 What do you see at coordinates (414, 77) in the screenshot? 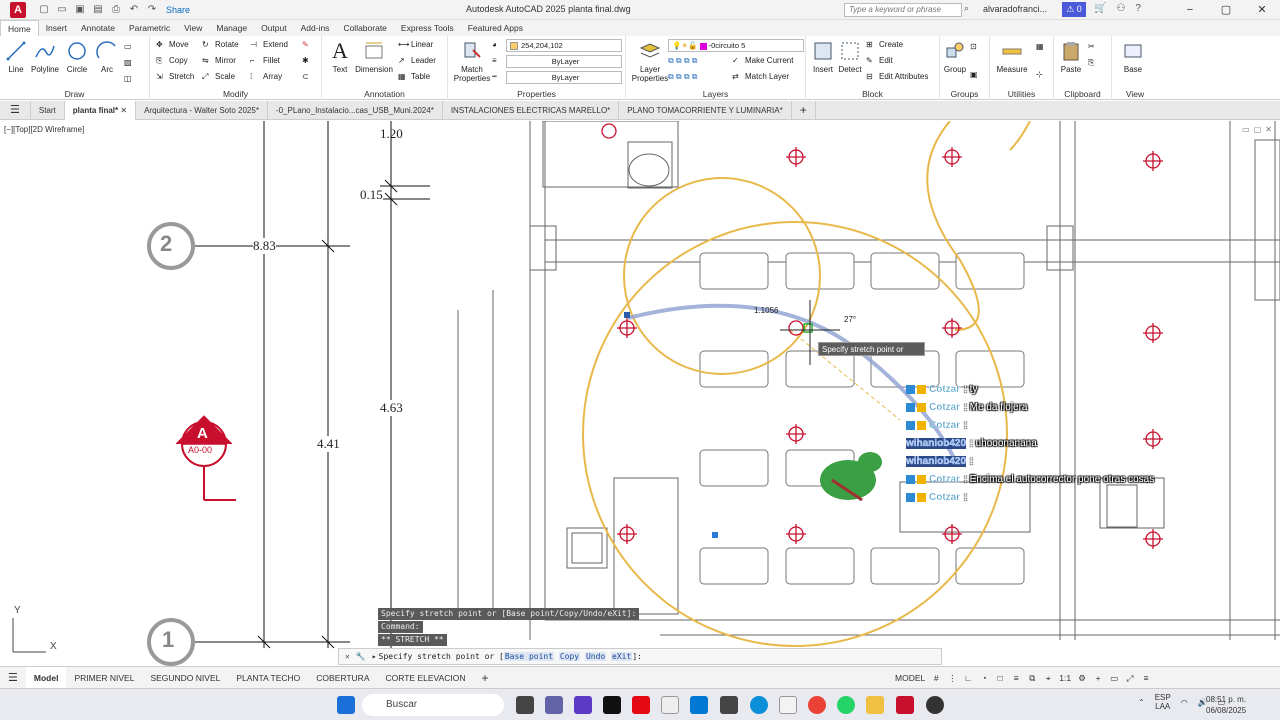
I see `table-button: ▦ Table` at bounding box center [414, 77].